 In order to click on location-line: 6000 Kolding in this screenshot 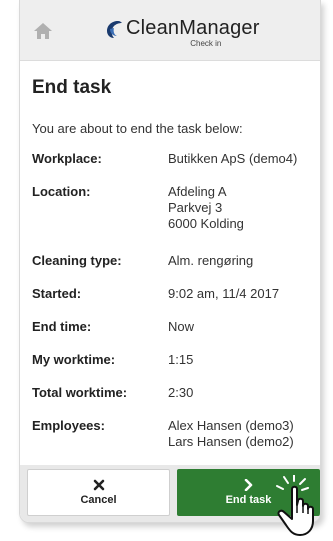, I will do `click(206, 223)`.